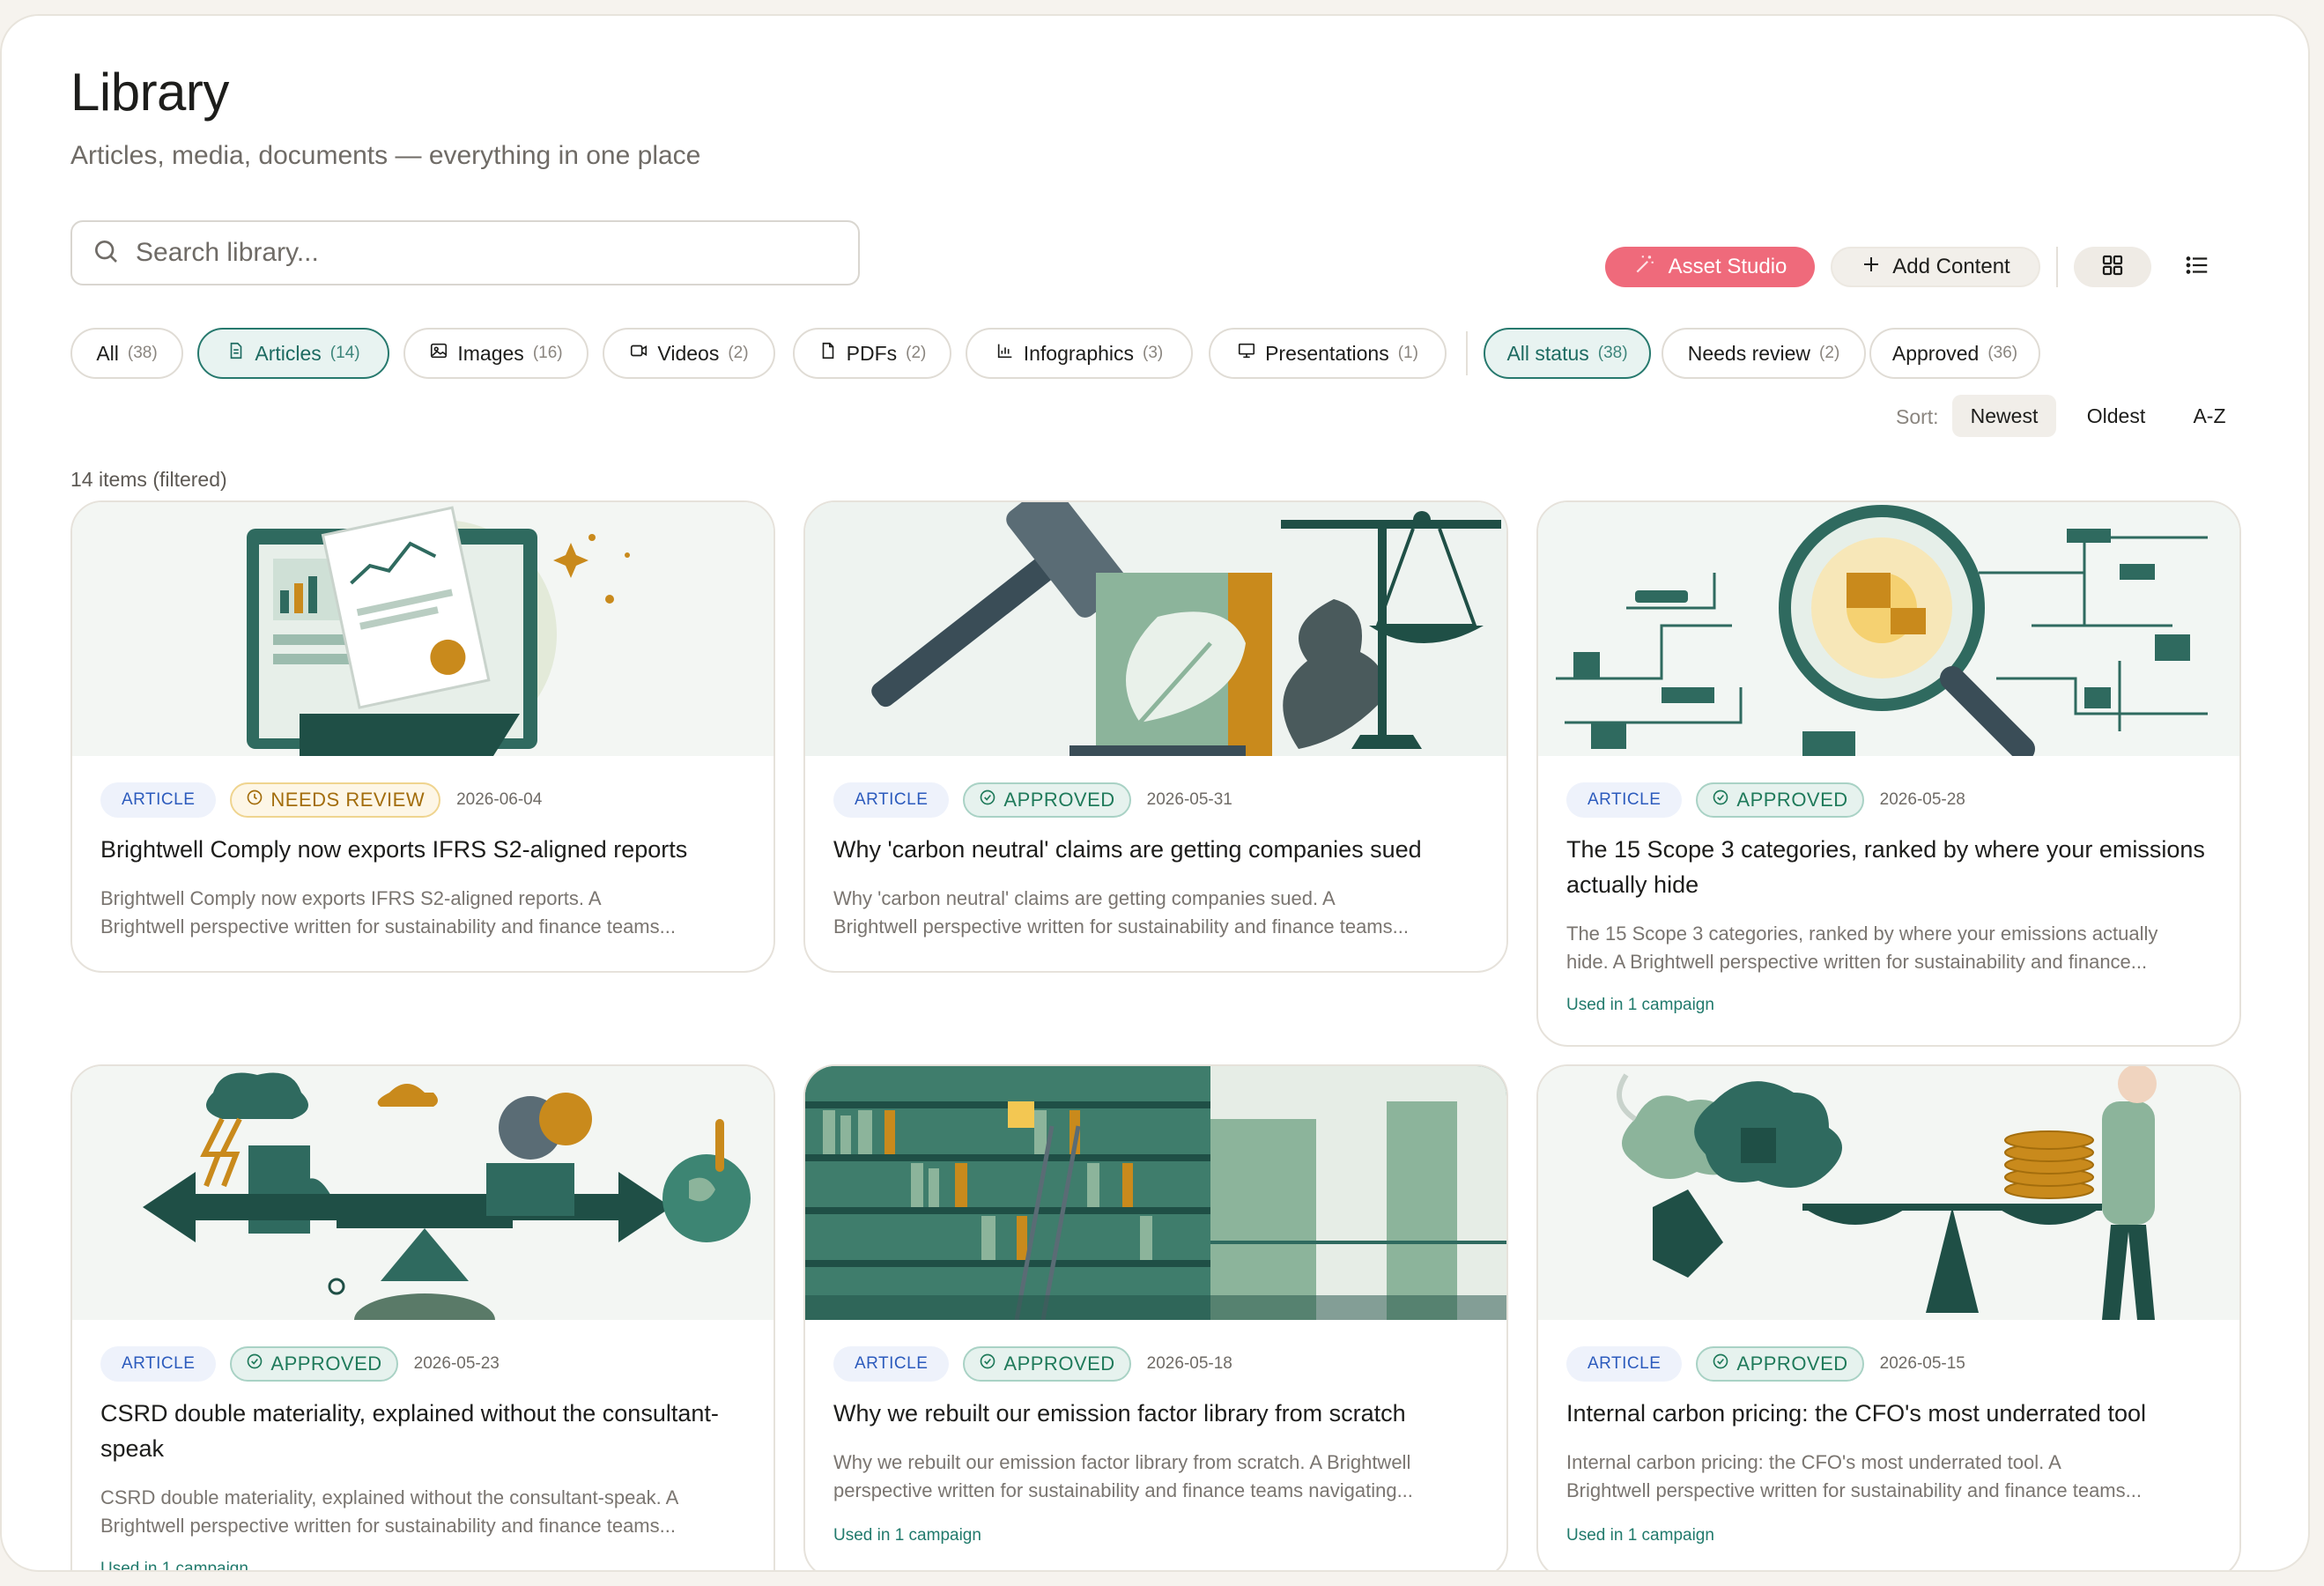 The height and width of the screenshot is (1586, 2324). I want to click on card-date: 2026-05-31, so click(1189, 799).